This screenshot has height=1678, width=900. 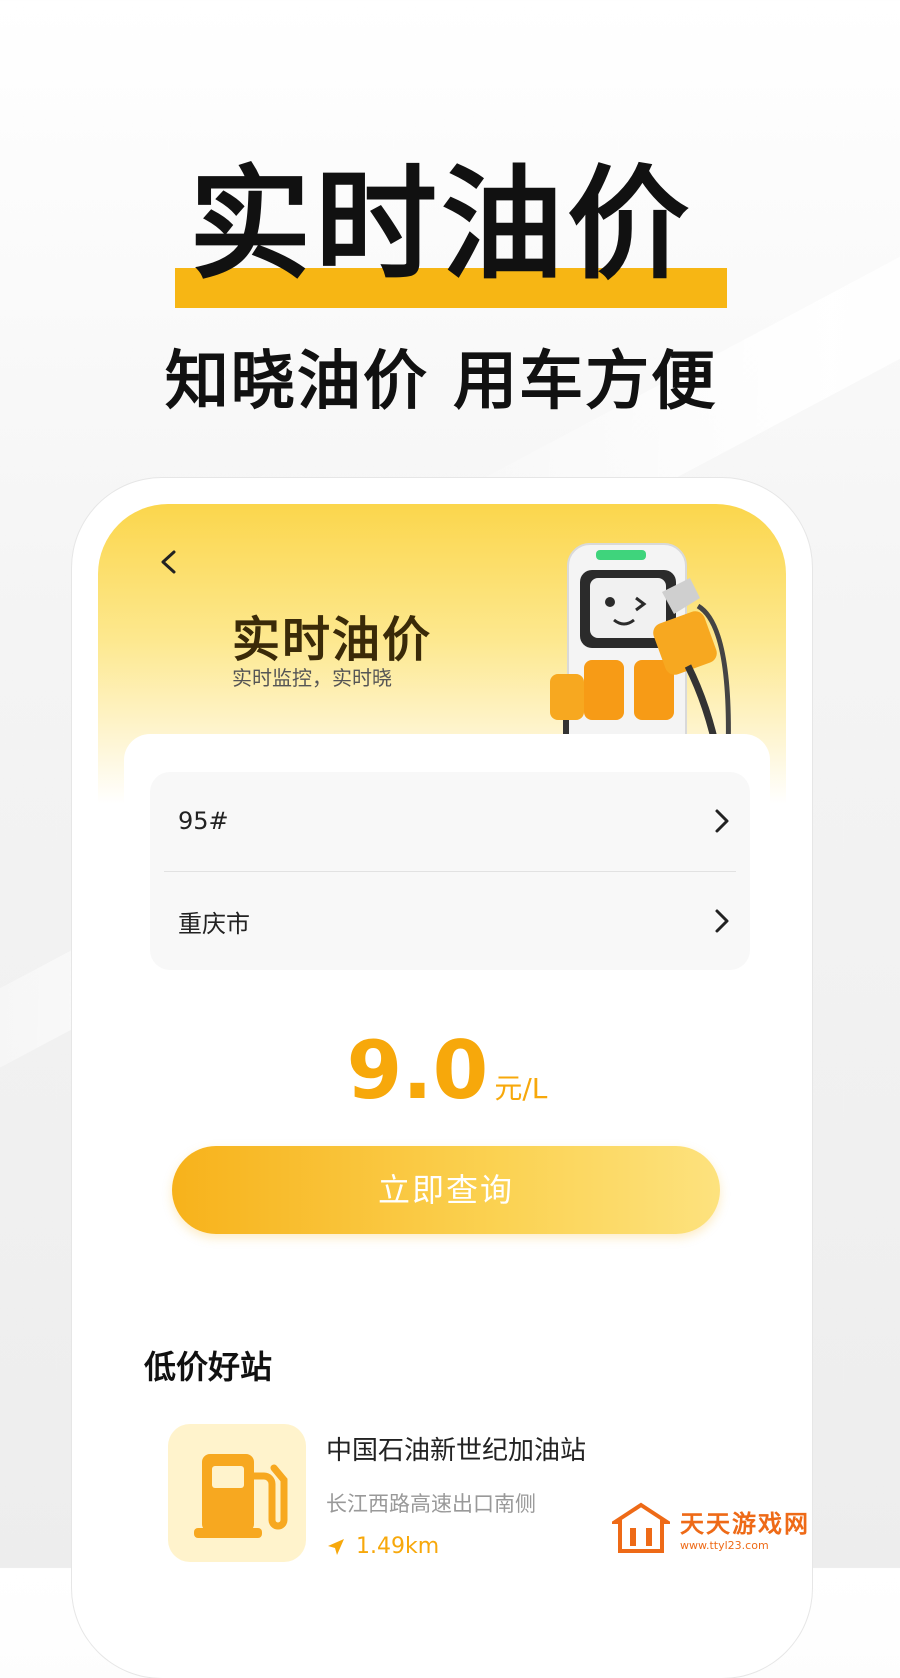 I want to click on station-distance-value: 1.49km, so click(x=398, y=1546).